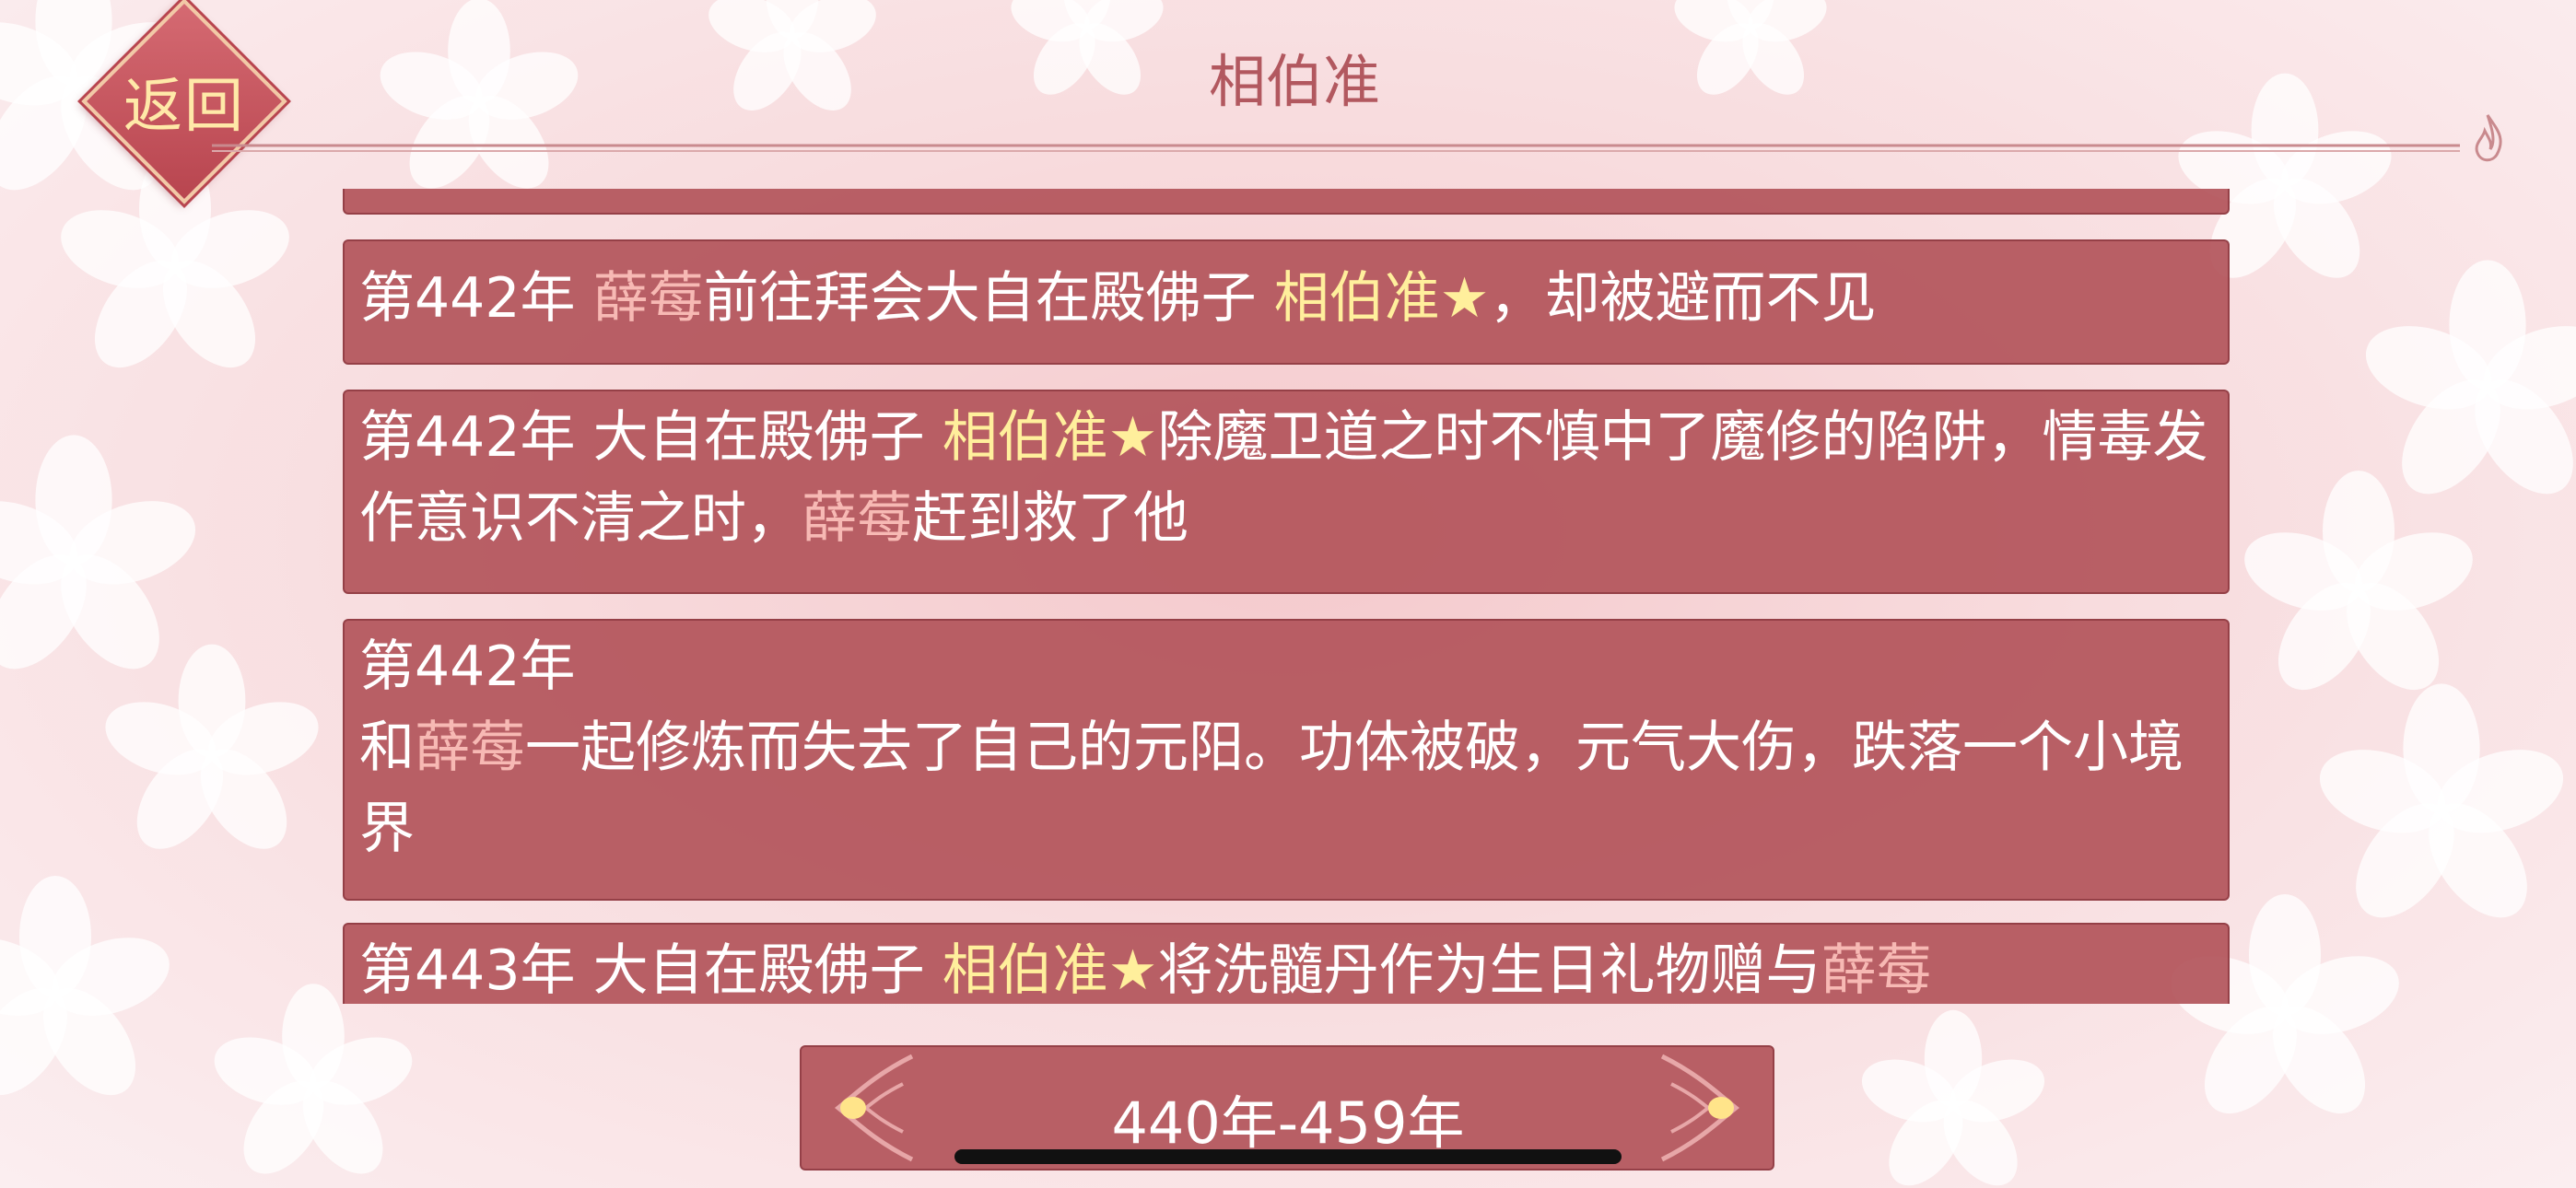  I want to click on home-indicator, so click(1288, 1156).